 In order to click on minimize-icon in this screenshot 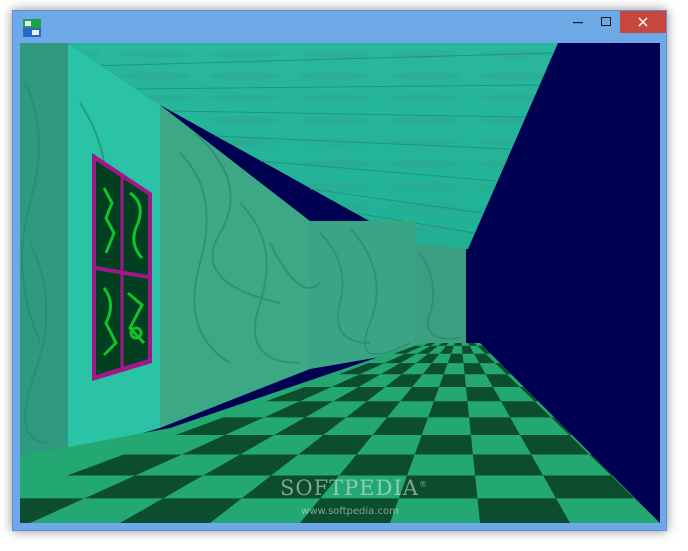, I will do `click(578, 23)`.